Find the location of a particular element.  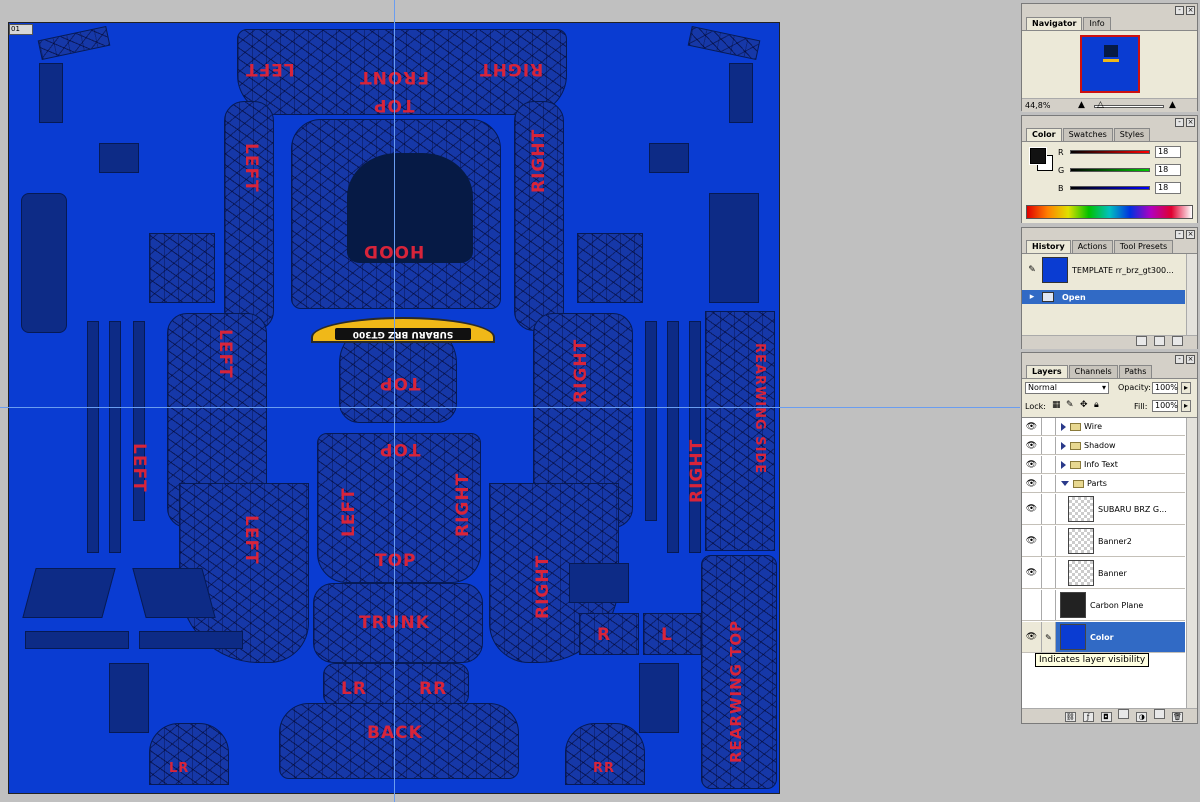

tab-tool-presets: Tool Presets is located at coordinates (1143, 246).